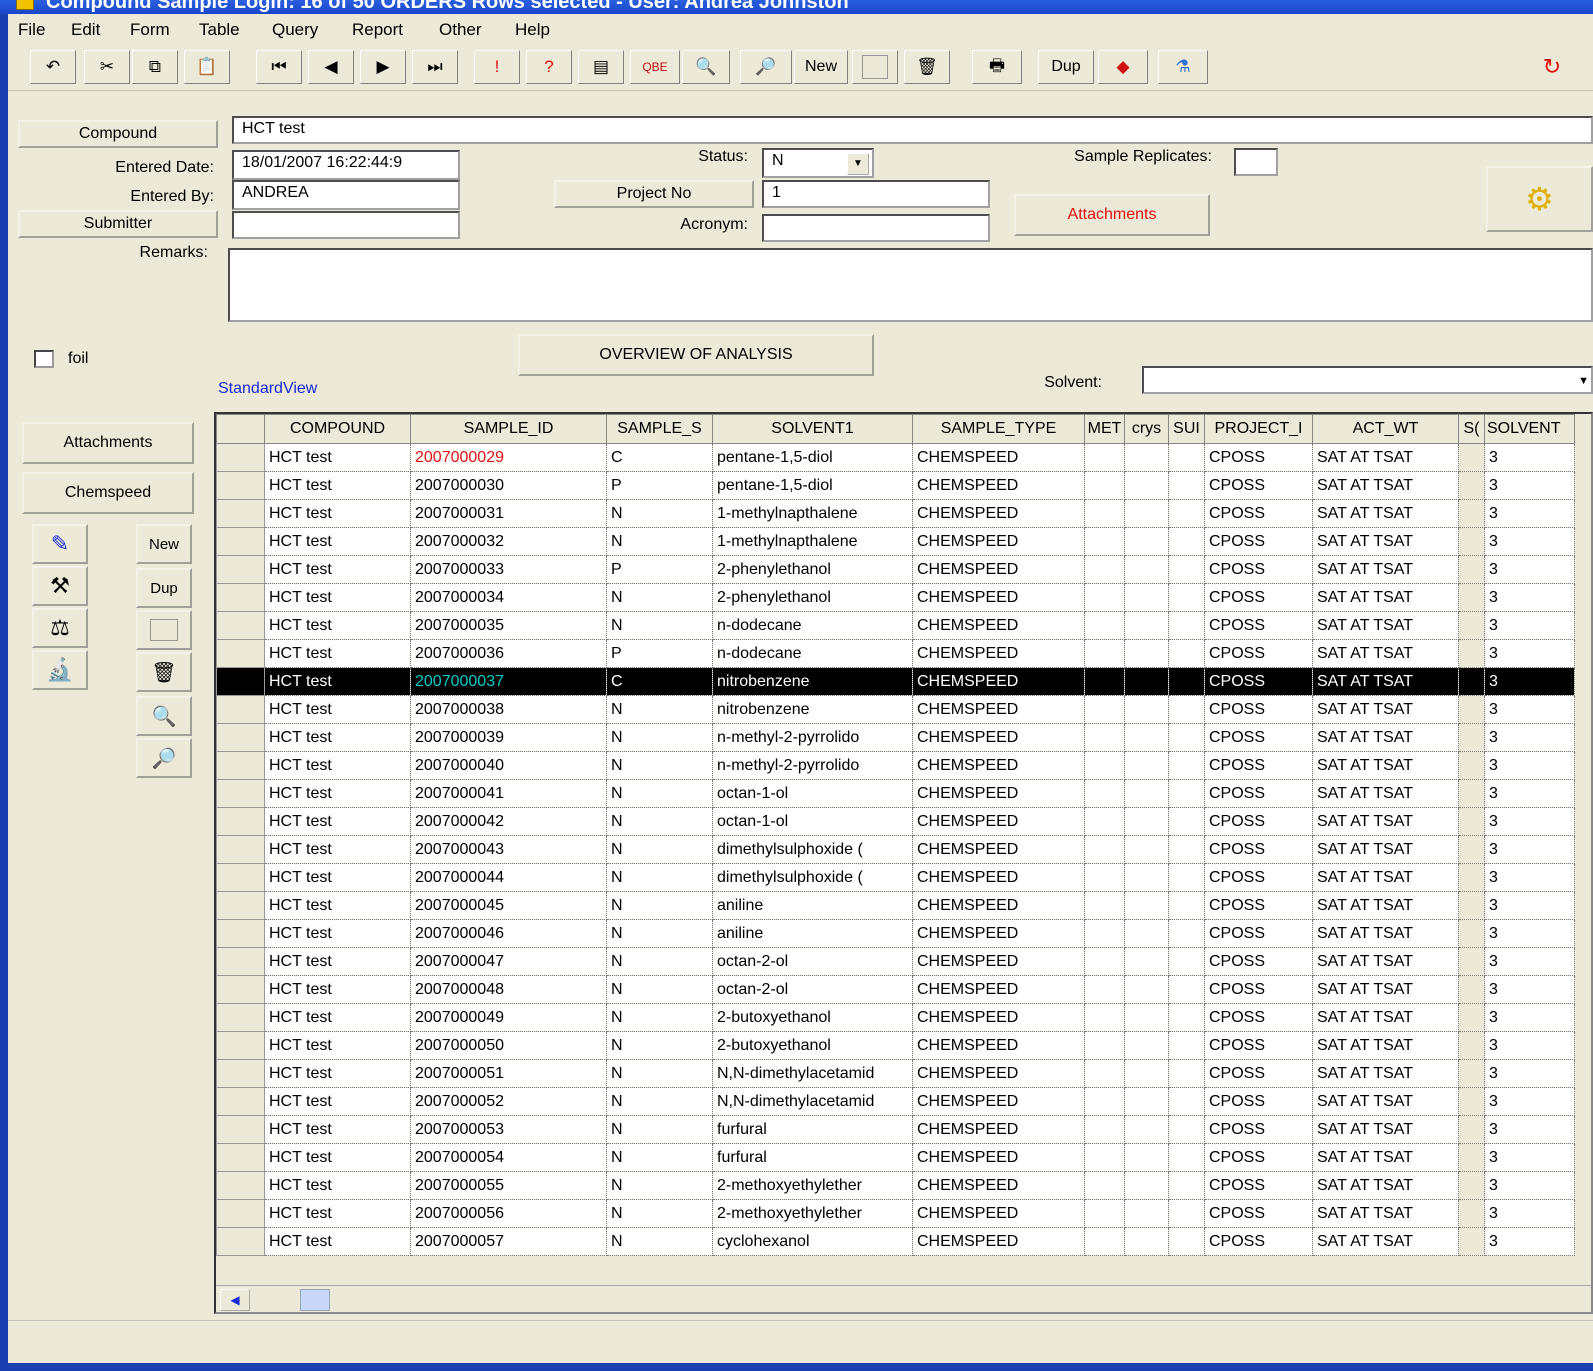  I want to click on copy-button: ⧉, so click(155, 67).